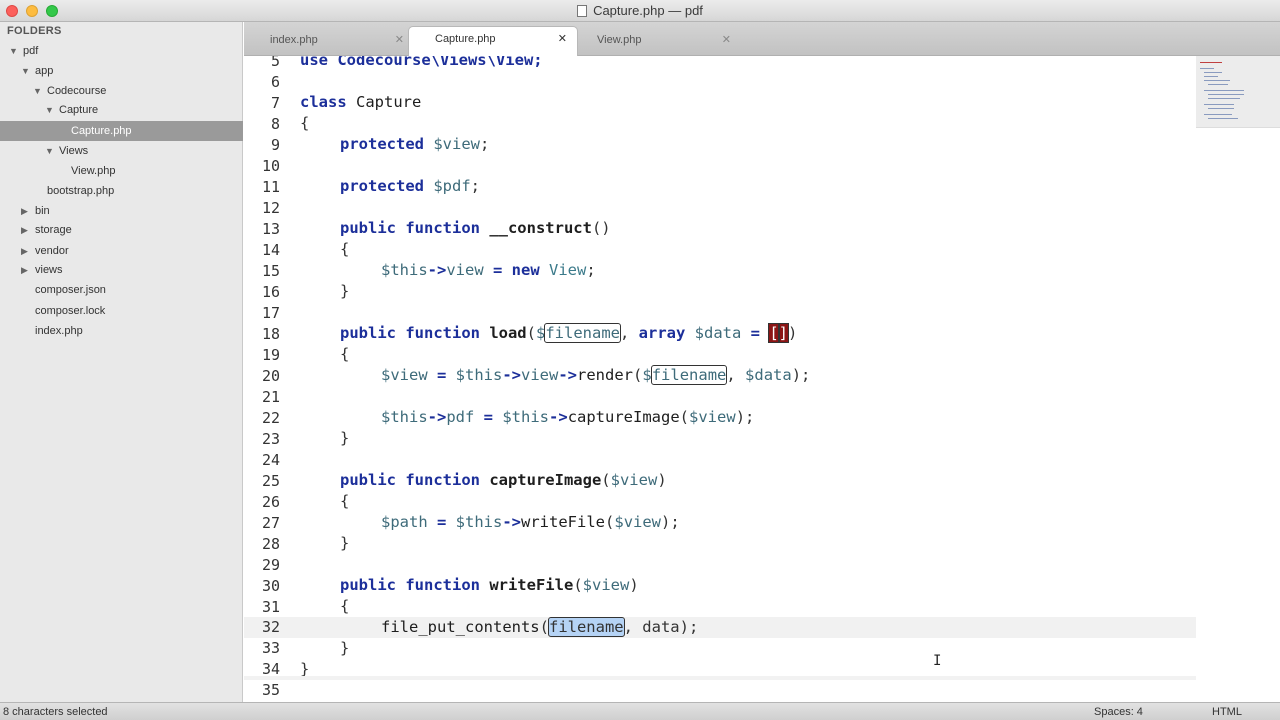 The width and height of the screenshot is (1280, 720). Describe the element at coordinates (121, 91) in the screenshot. I see `tree-item-codecourse: ▼ Codecourse` at that location.